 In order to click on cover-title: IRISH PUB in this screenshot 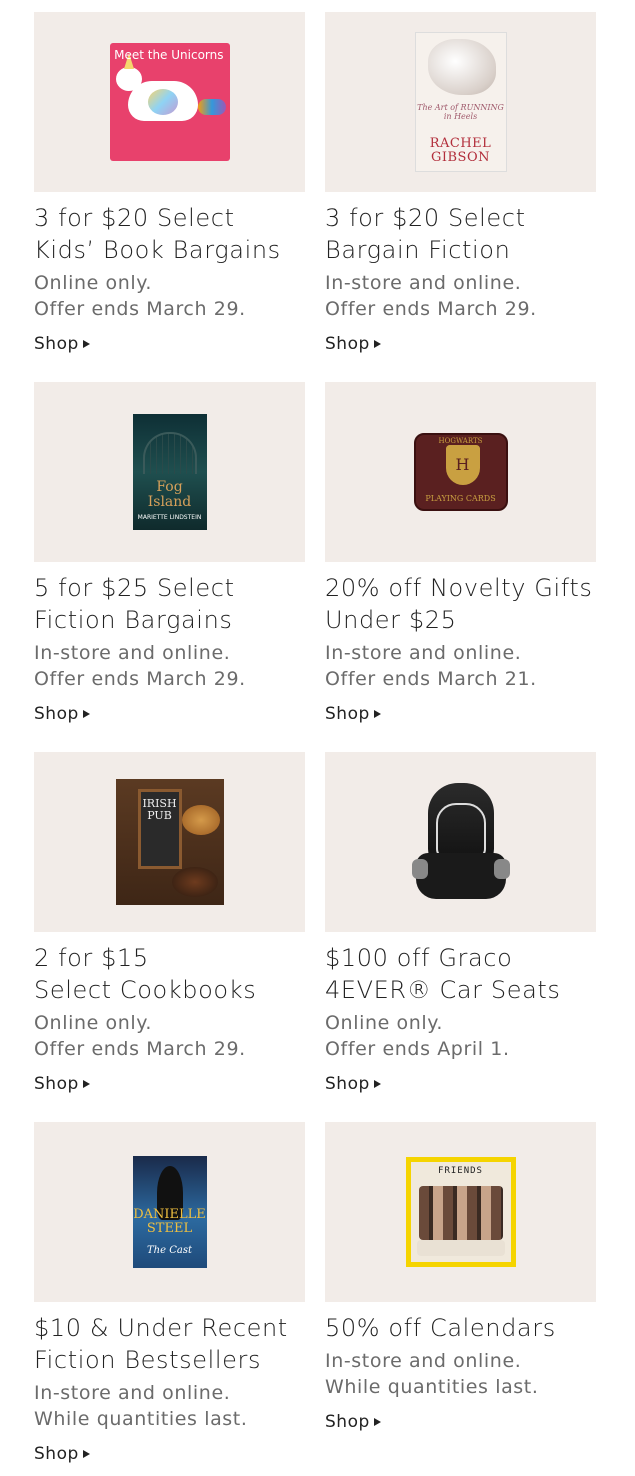, I will do `click(159, 809)`.